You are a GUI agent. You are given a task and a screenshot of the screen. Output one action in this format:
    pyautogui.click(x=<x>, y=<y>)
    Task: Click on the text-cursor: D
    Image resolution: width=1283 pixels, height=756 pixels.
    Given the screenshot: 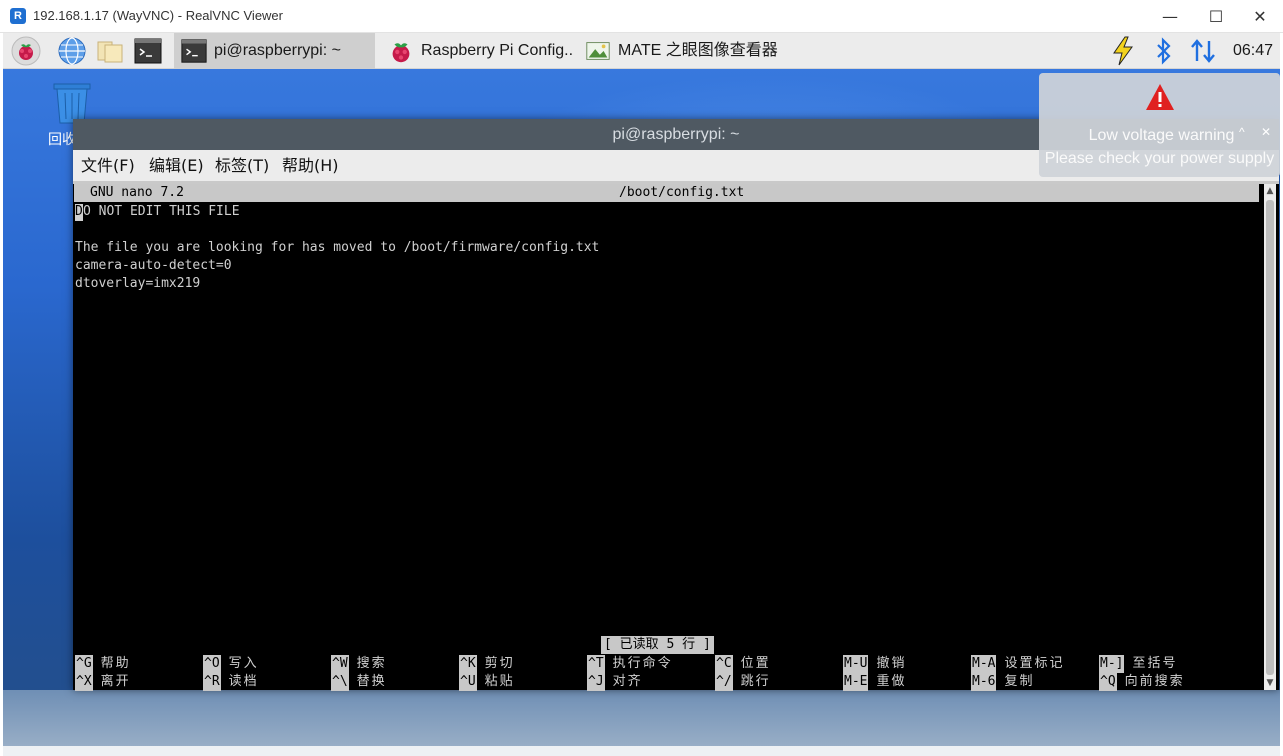 What is the action you would take?
    pyautogui.click(x=79, y=212)
    